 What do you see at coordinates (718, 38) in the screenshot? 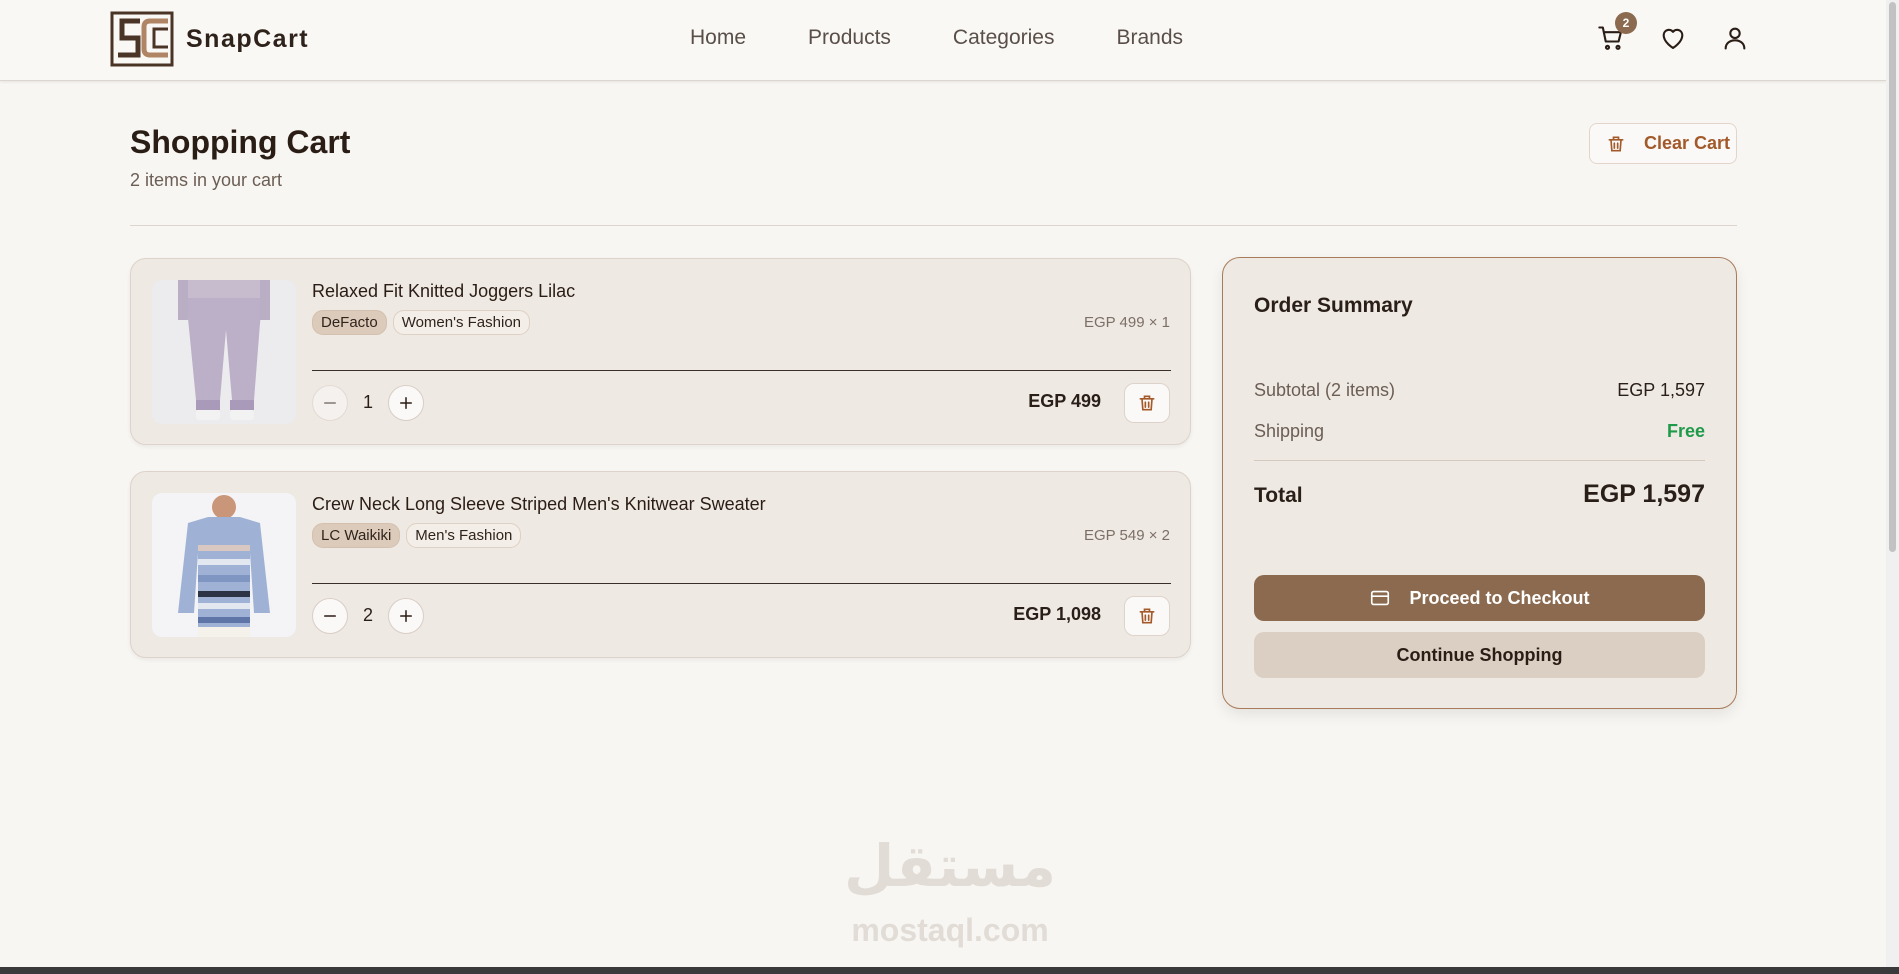
I see `nav-home: Home` at bounding box center [718, 38].